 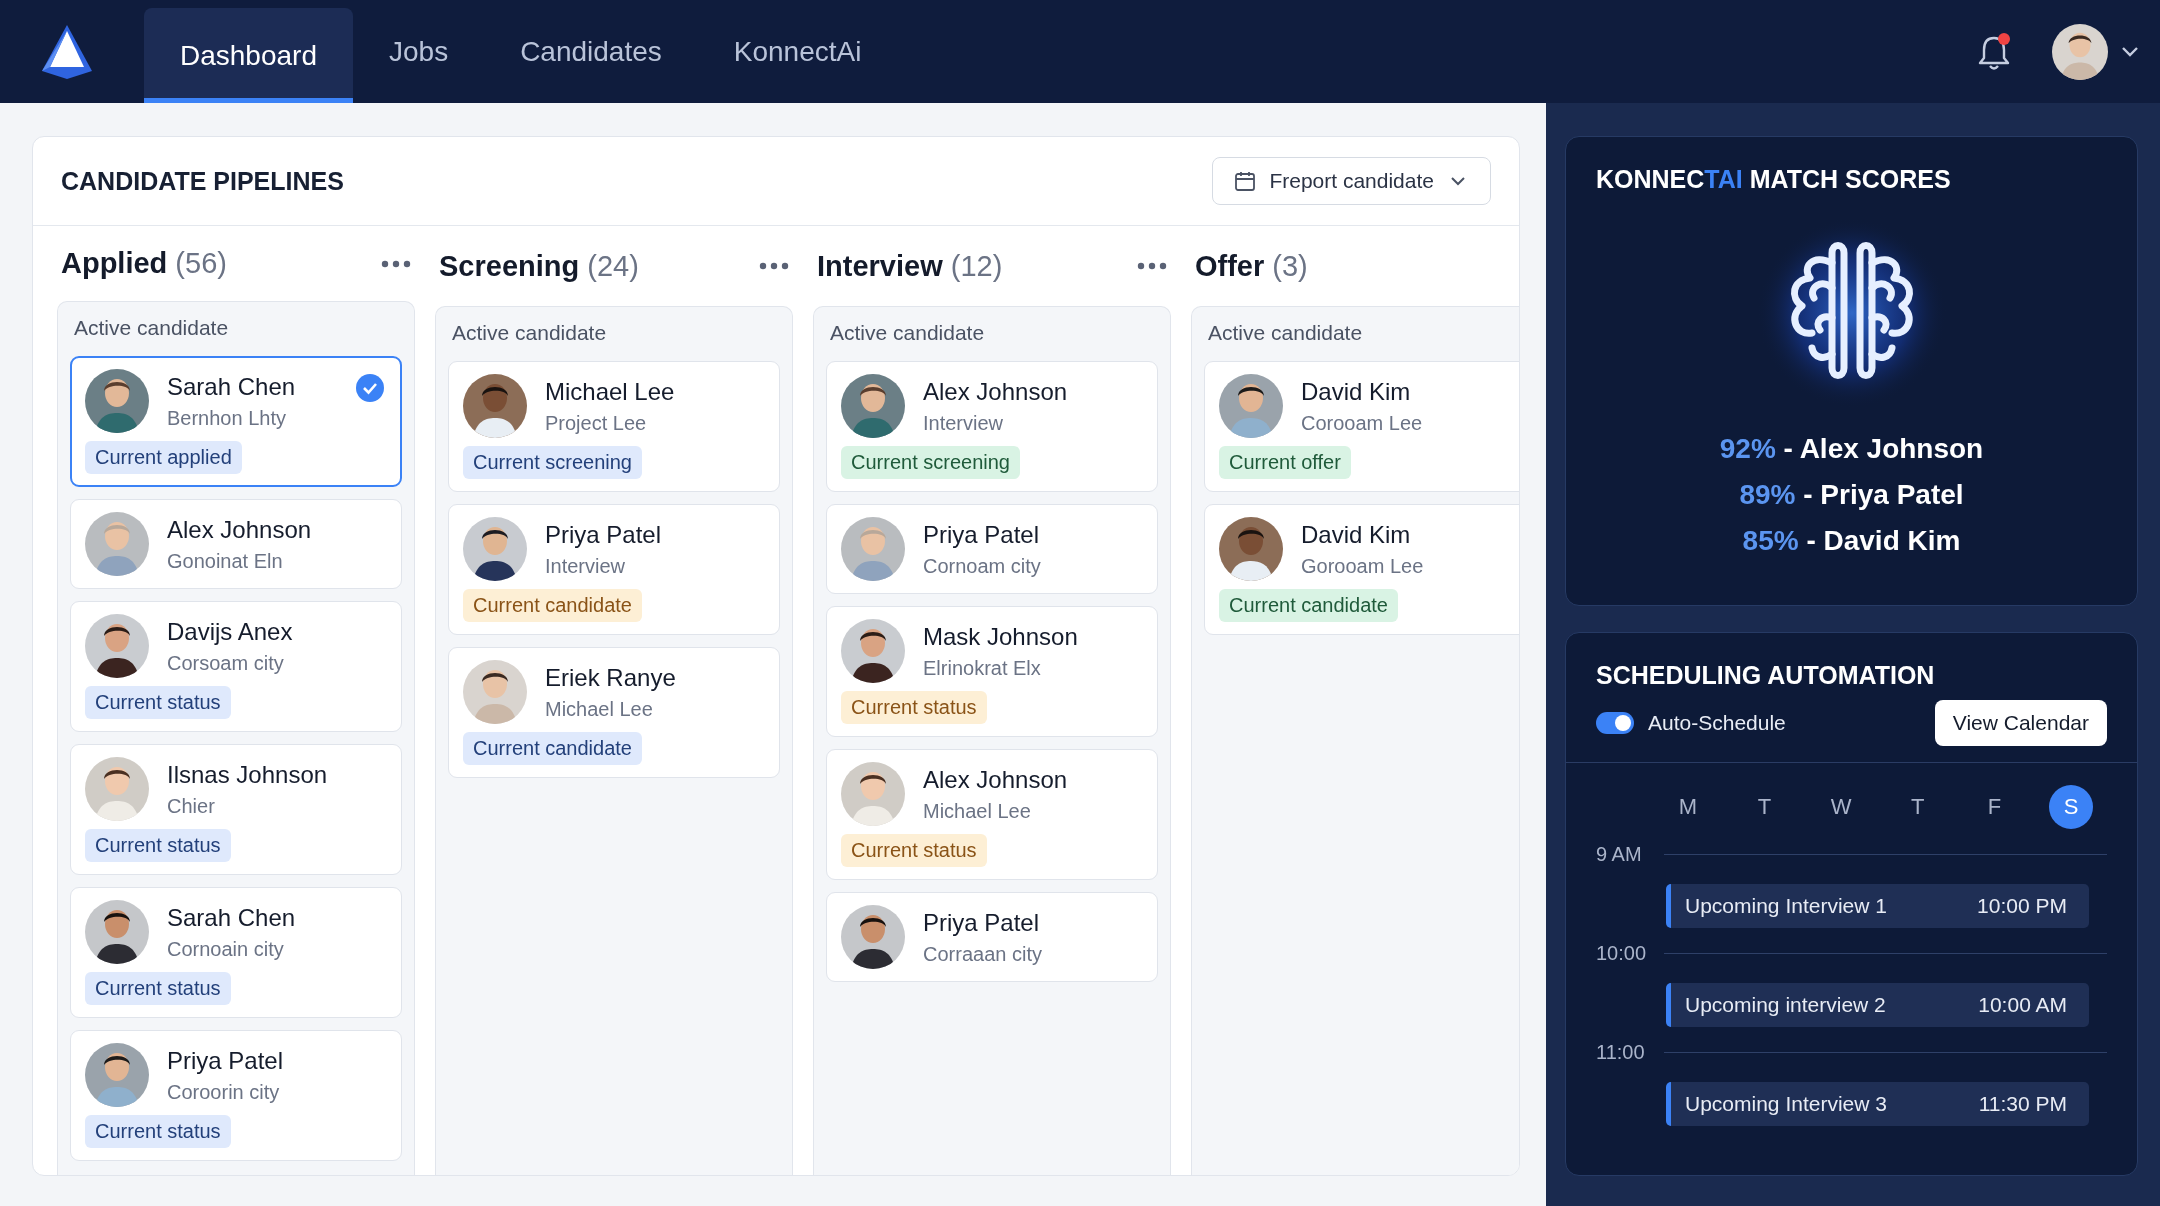 What do you see at coordinates (1766, 675) in the screenshot?
I see `panel-title: SCHEDULING AUTOMATION` at bounding box center [1766, 675].